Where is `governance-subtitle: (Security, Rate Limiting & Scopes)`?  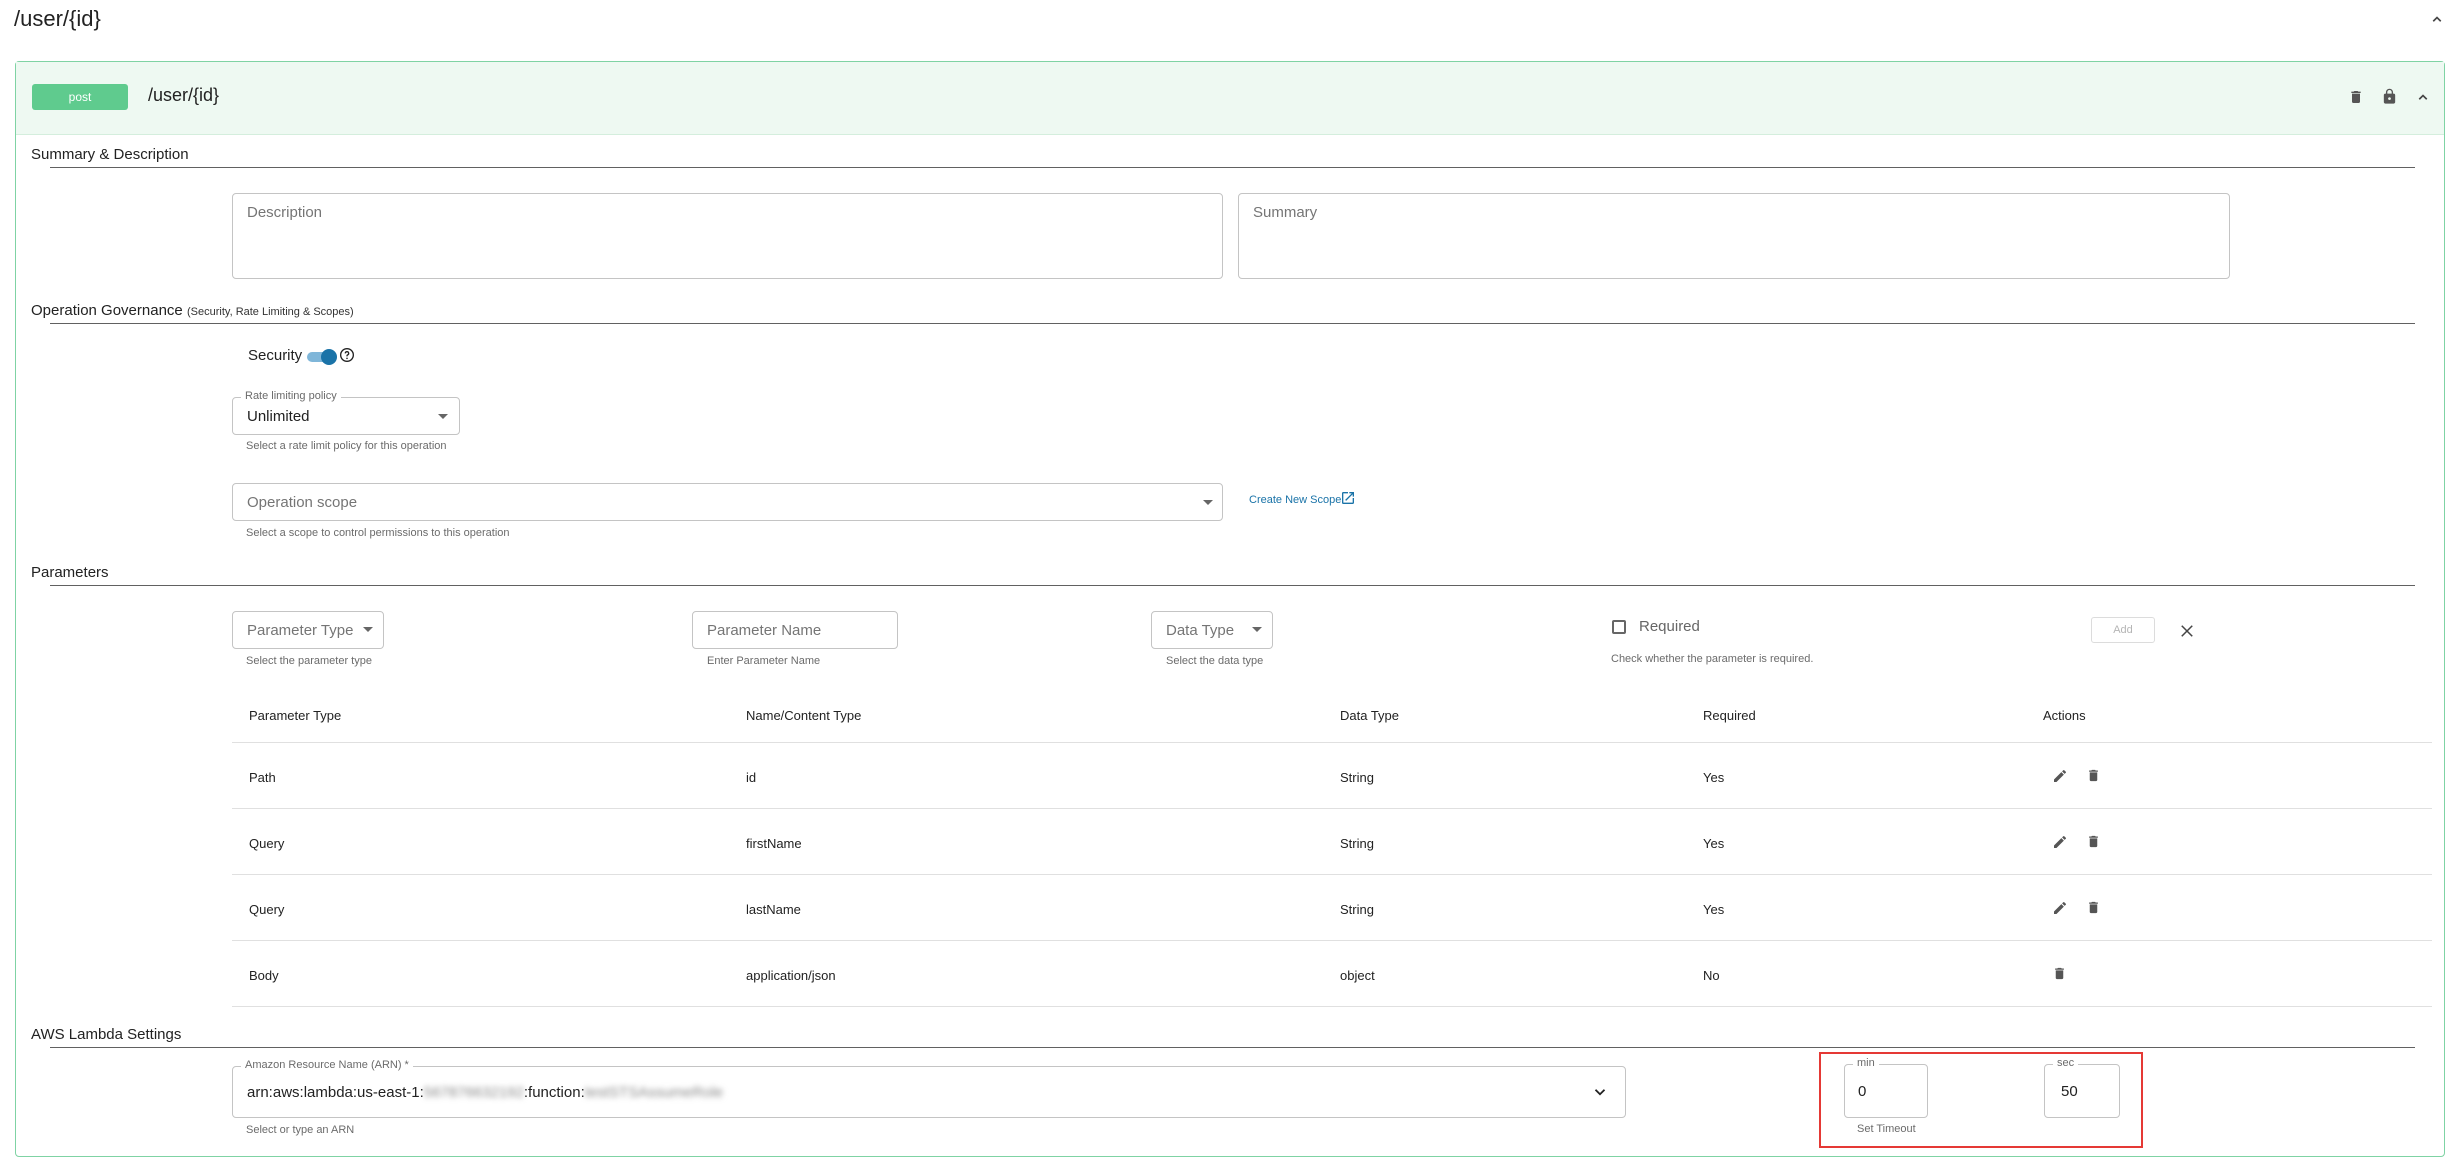
governance-subtitle: (Security, Rate Limiting & Scopes) is located at coordinates (270, 312).